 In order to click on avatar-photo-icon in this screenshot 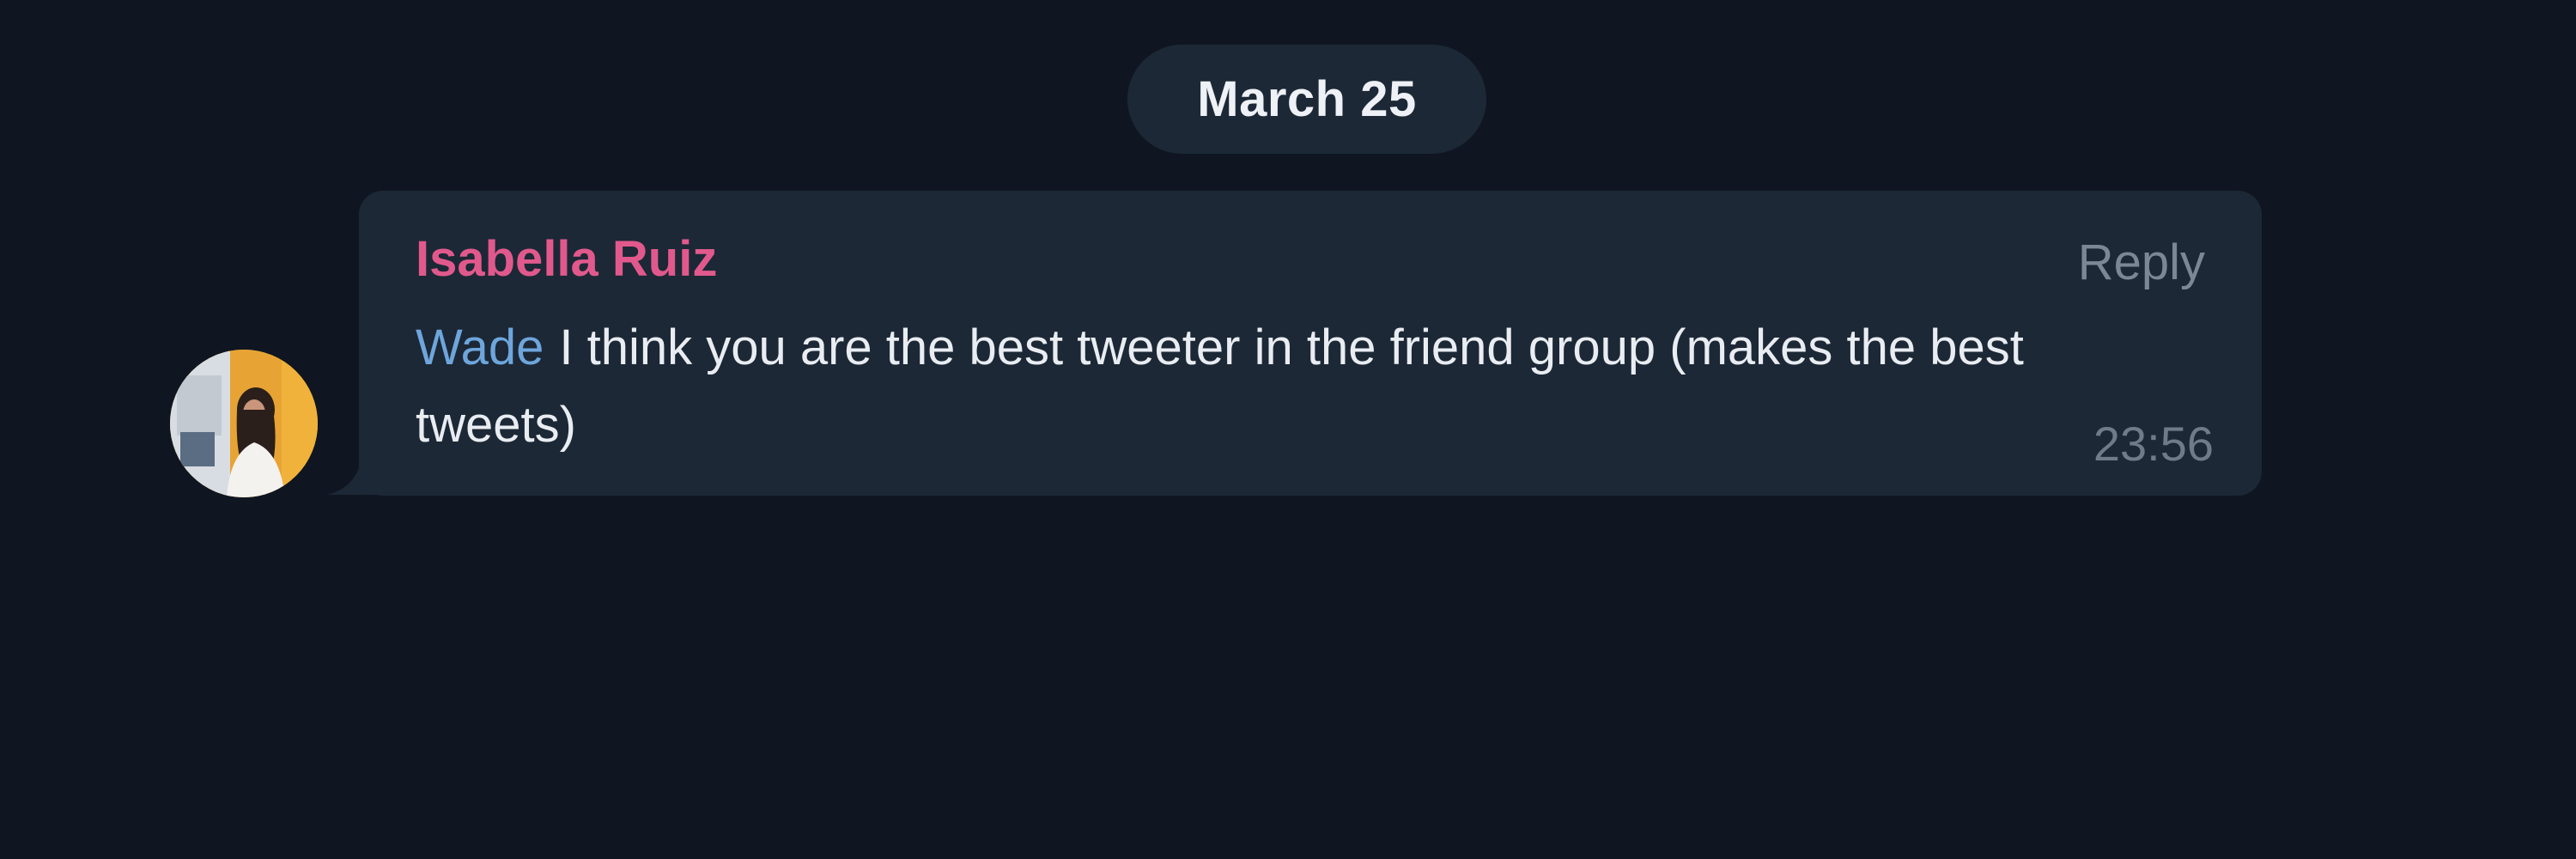, I will do `click(244, 423)`.